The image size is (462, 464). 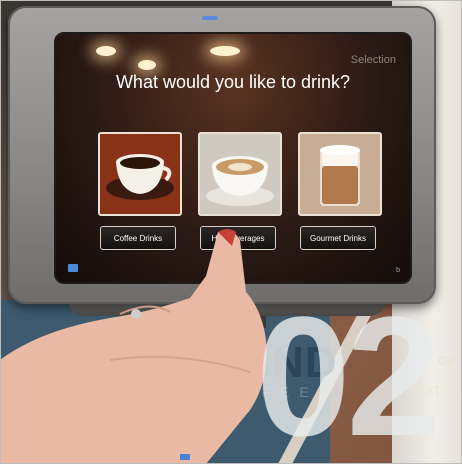 I want to click on ring-icon, so click(x=136, y=314).